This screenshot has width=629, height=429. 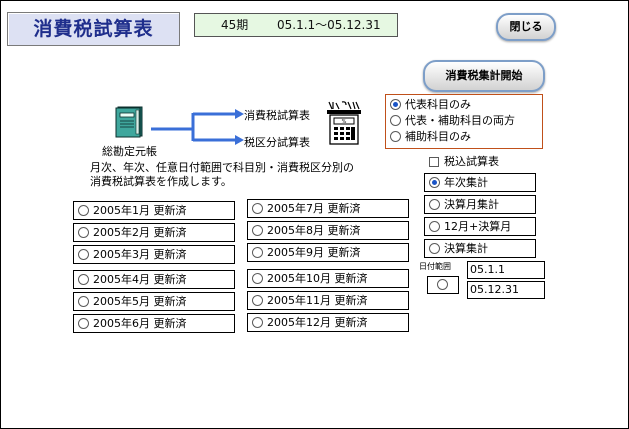 I want to click on month-button-7: 2005年7月 更新済, so click(x=328, y=208).